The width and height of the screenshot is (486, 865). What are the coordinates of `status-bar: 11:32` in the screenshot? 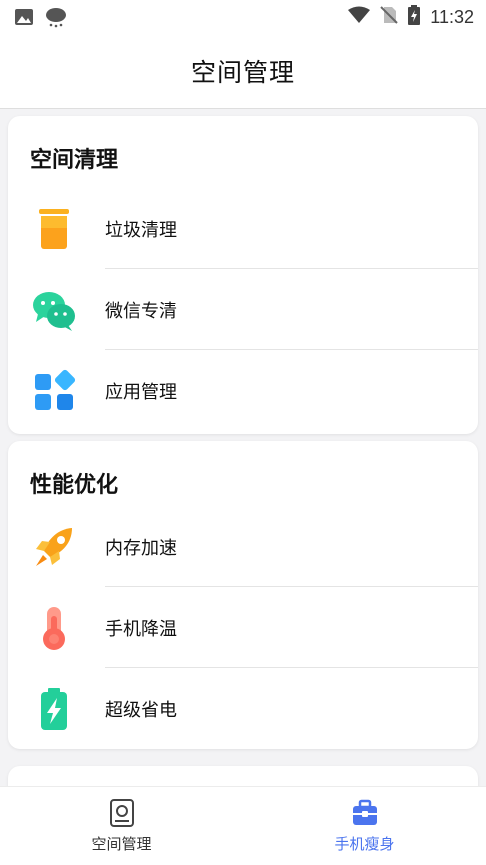 It's located at (243, 17).